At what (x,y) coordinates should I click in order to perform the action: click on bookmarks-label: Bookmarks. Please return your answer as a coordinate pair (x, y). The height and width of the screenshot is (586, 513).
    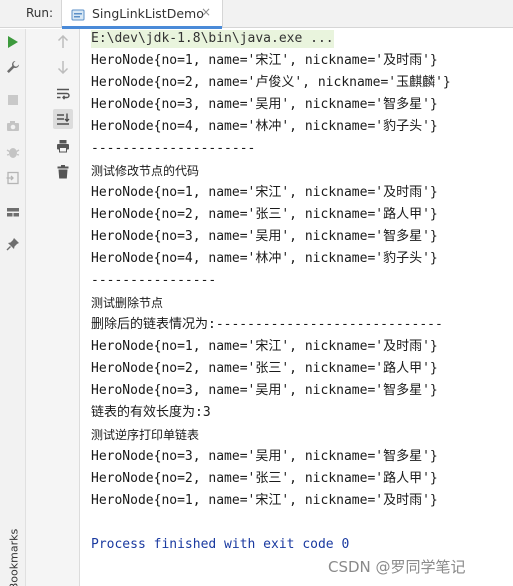
    Looking at the image, I should click on (14, 557).